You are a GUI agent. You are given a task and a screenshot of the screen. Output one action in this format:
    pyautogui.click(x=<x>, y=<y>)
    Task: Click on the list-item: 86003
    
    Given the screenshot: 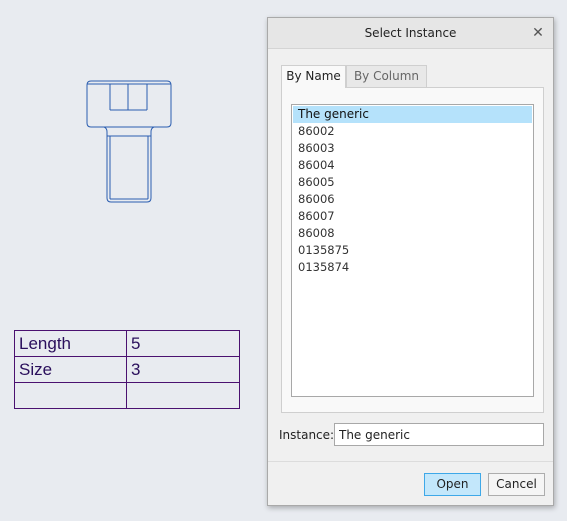 What is the action you would take?
    pyautogui.click(x=412, y=148)
    